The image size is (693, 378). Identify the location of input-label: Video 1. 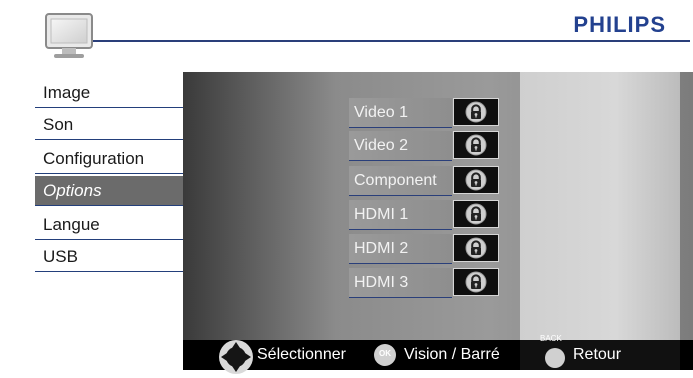
(400, 113).